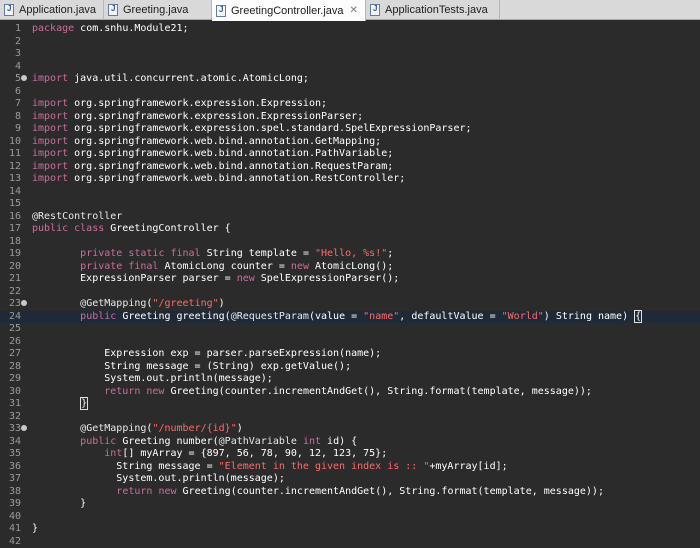  I want to click on keyword-token: return new, so click(146, 491).